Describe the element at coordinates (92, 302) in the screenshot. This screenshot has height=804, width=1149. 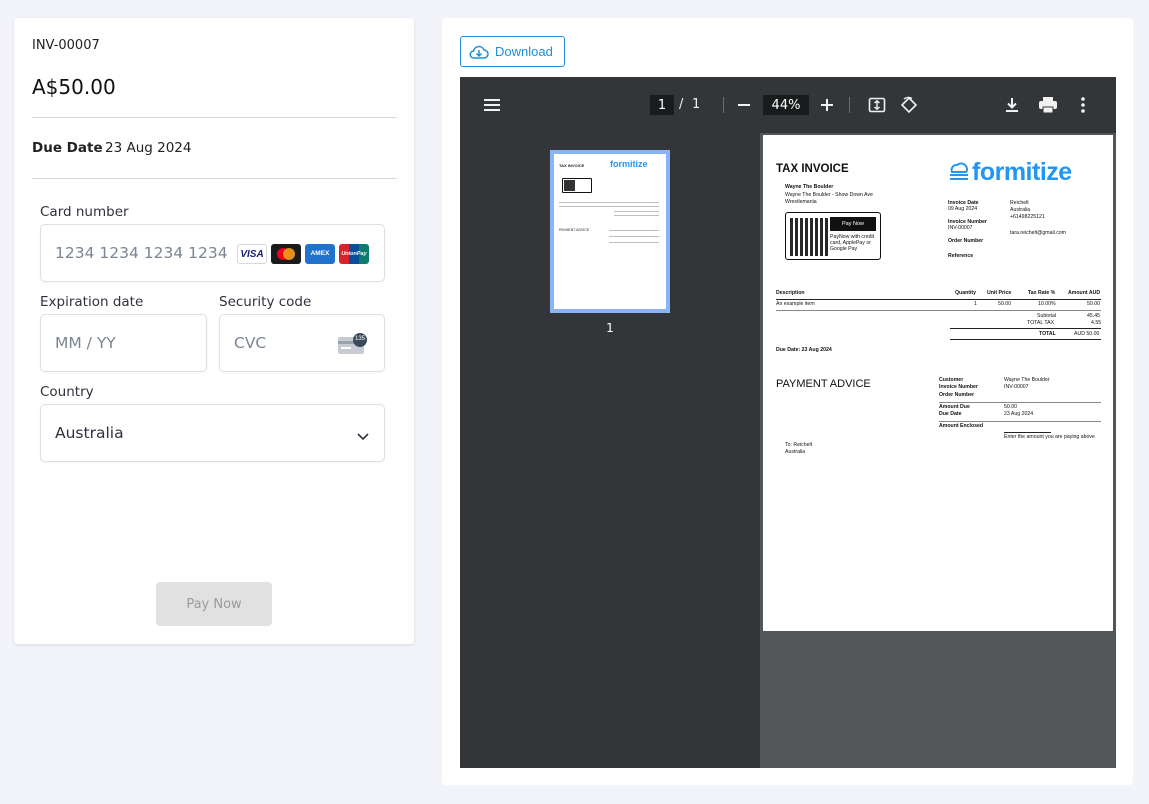
I see `expiry-label: Expiration date` at that location.